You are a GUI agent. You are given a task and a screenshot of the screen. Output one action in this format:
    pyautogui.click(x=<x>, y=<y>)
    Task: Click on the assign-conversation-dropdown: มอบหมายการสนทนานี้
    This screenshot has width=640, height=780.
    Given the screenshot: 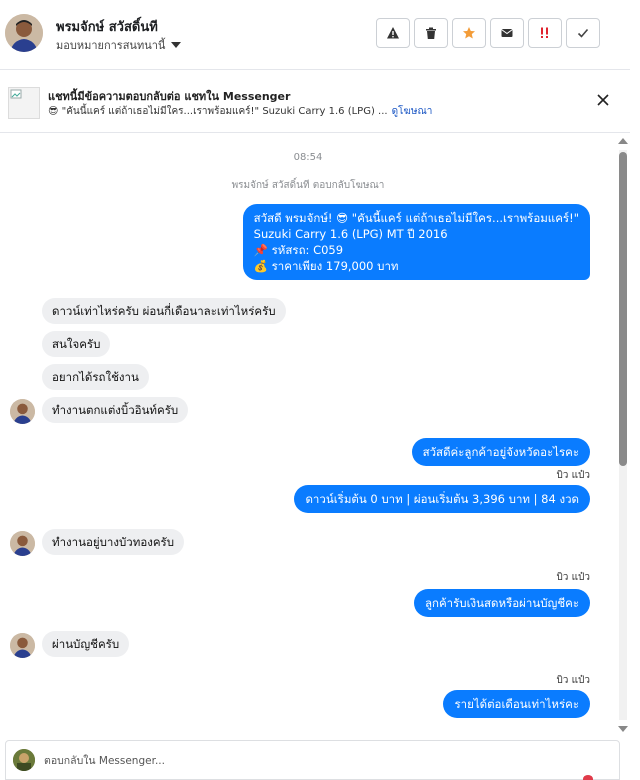 What is the action you would take?
    pyautogui.click(x=119, y=45)
    